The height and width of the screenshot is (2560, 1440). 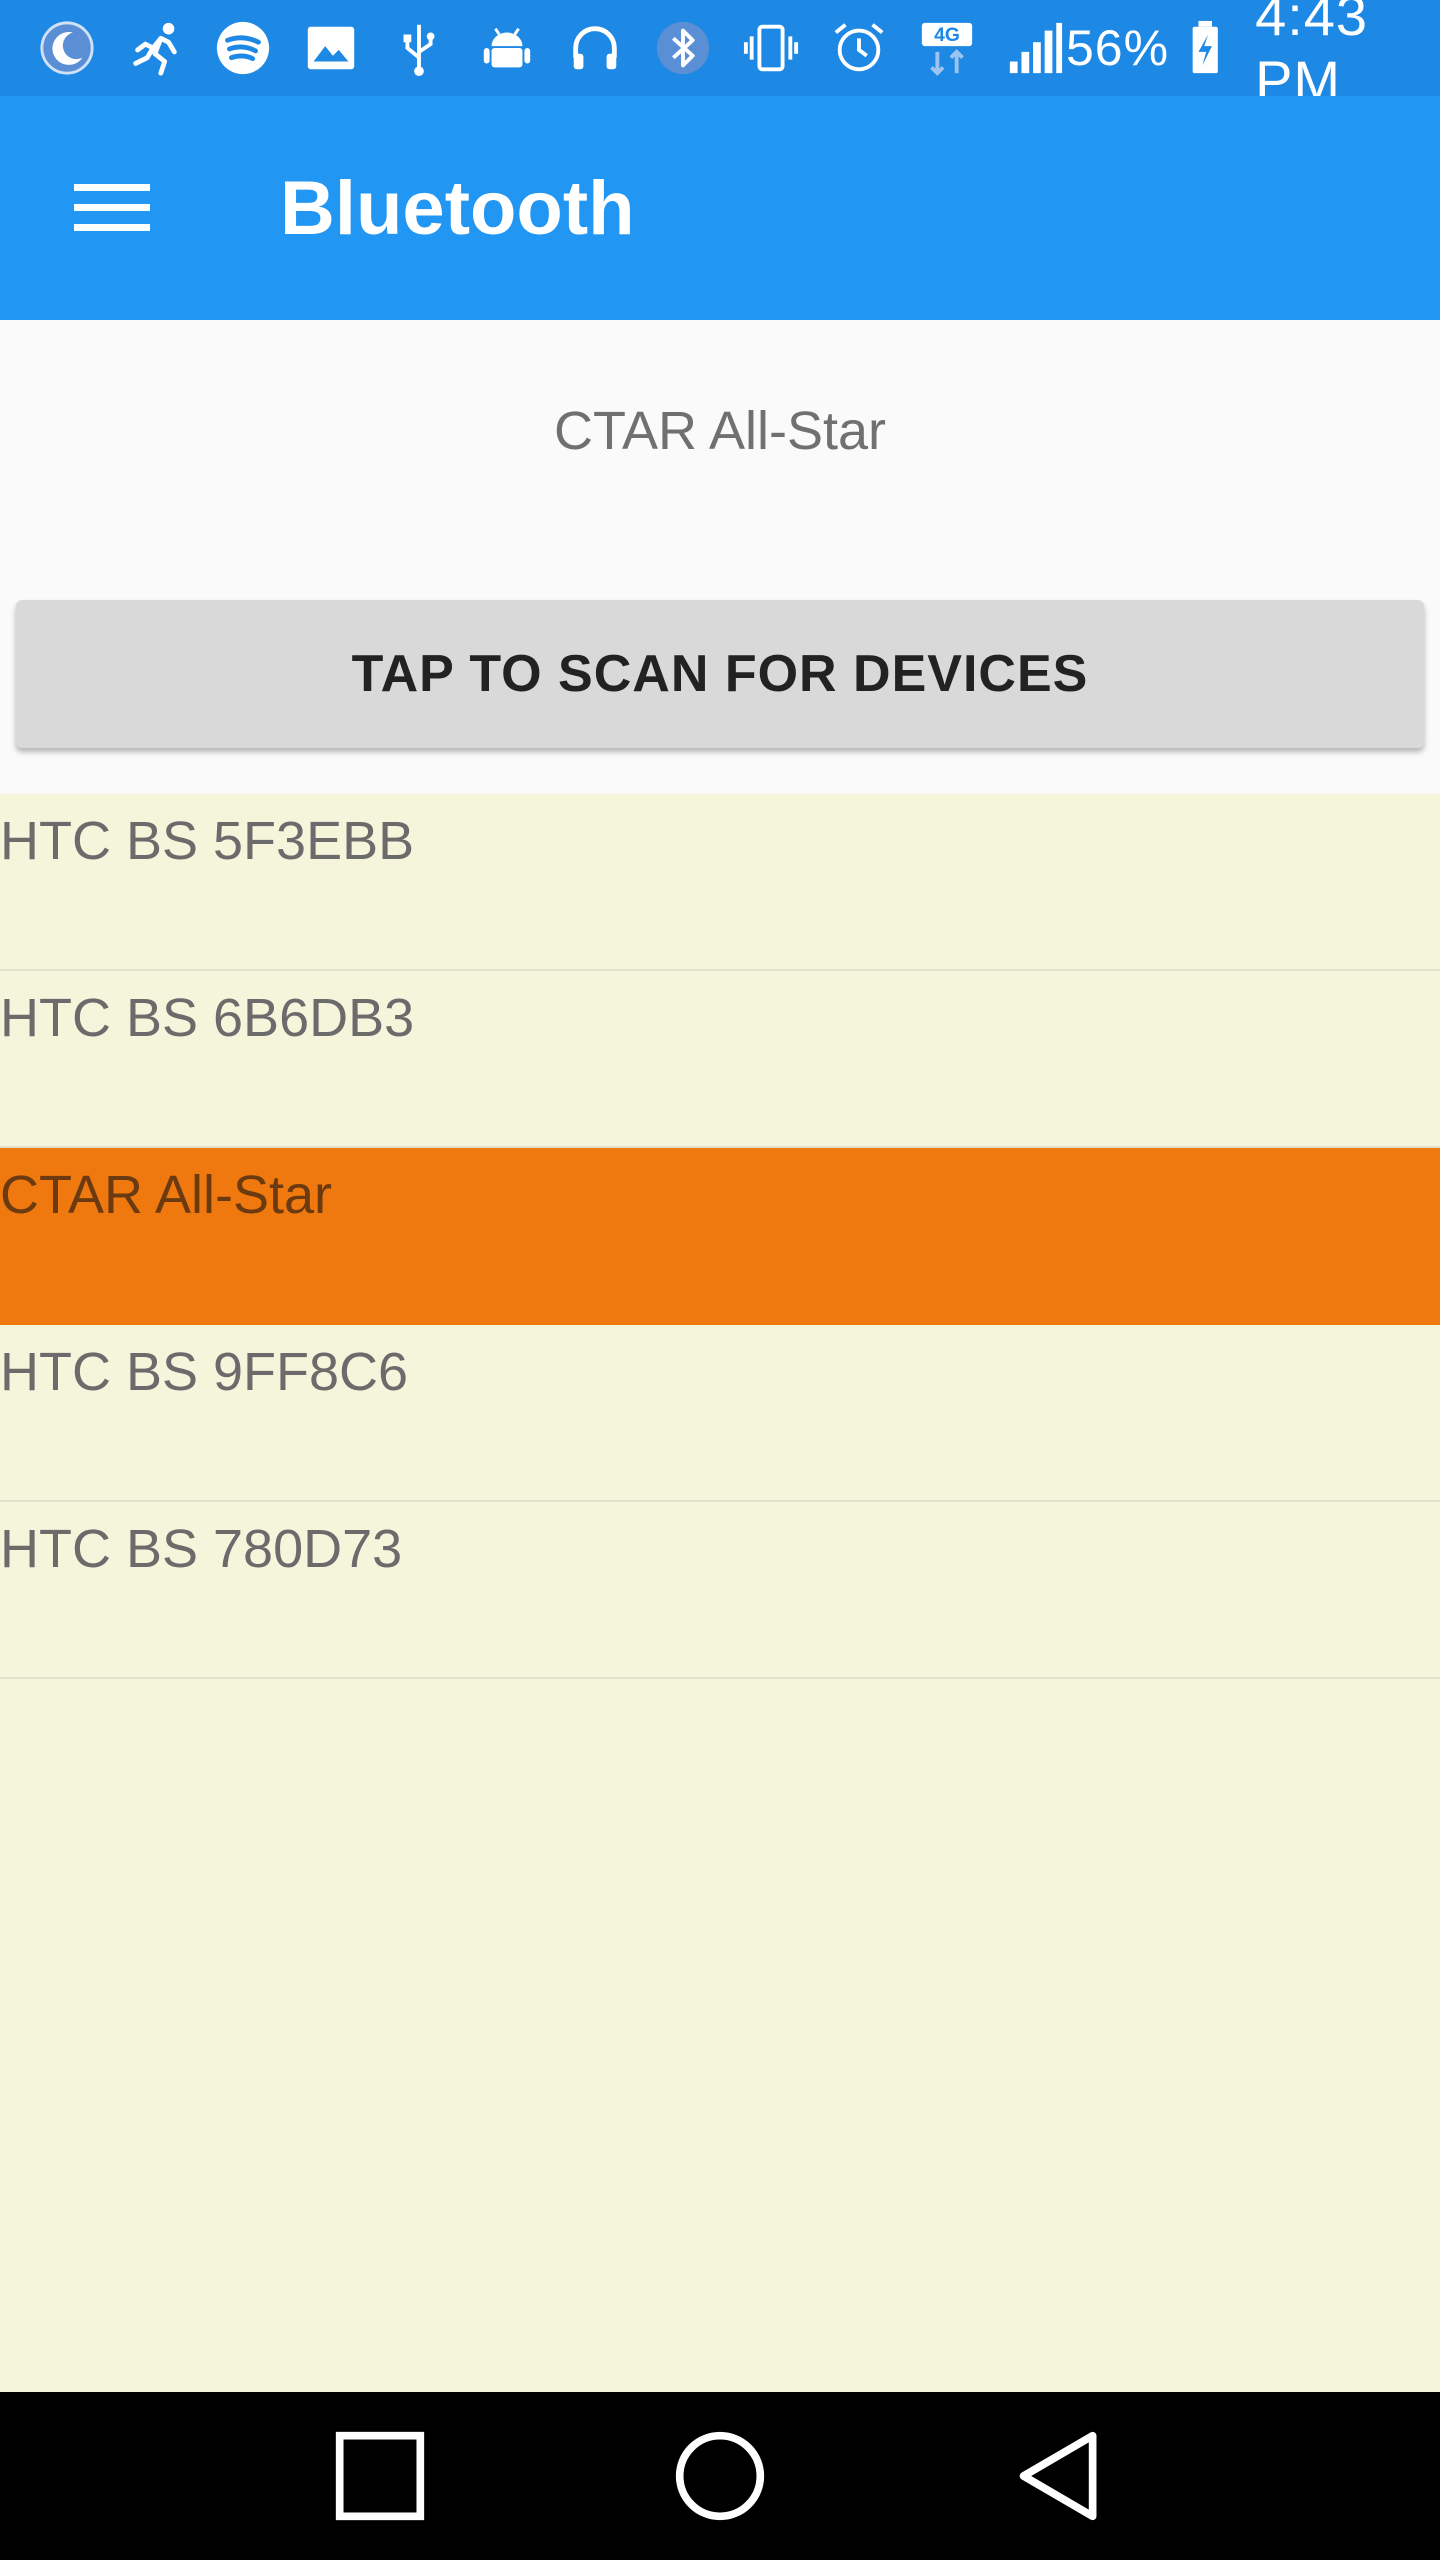 What do you see at coordinates (720, 1590) in the screenshot?
I see `device-list-item: HTC BS 780D73` at bounding box center [720, 1590].